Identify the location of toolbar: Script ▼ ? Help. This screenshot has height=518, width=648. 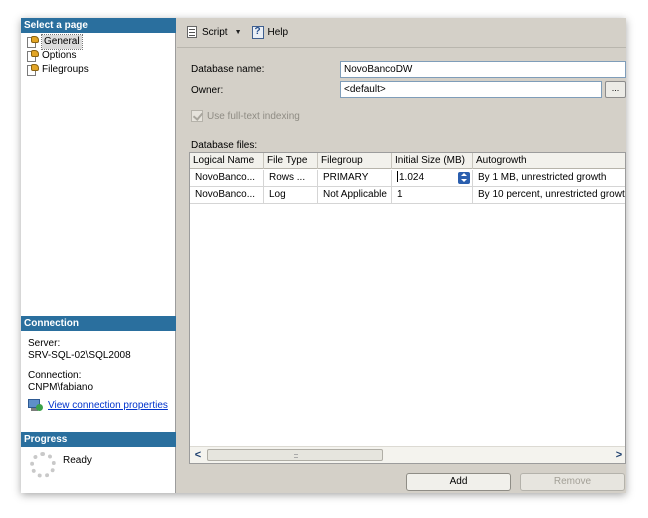
(401, 33).